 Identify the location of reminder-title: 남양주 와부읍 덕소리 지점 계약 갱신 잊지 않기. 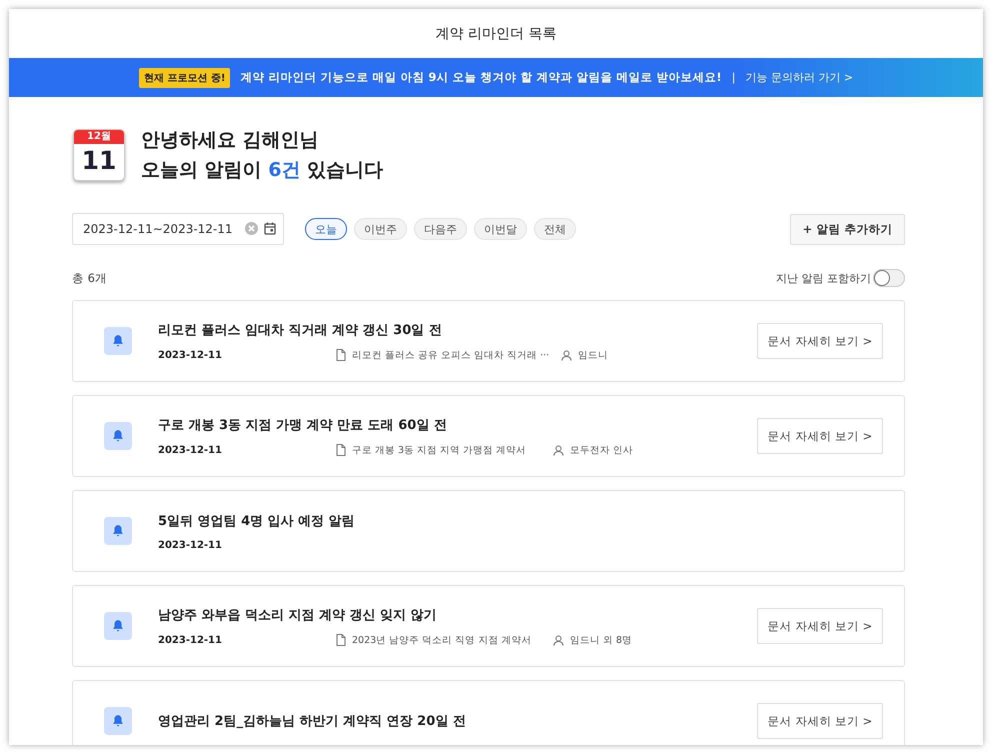
(298, 615).